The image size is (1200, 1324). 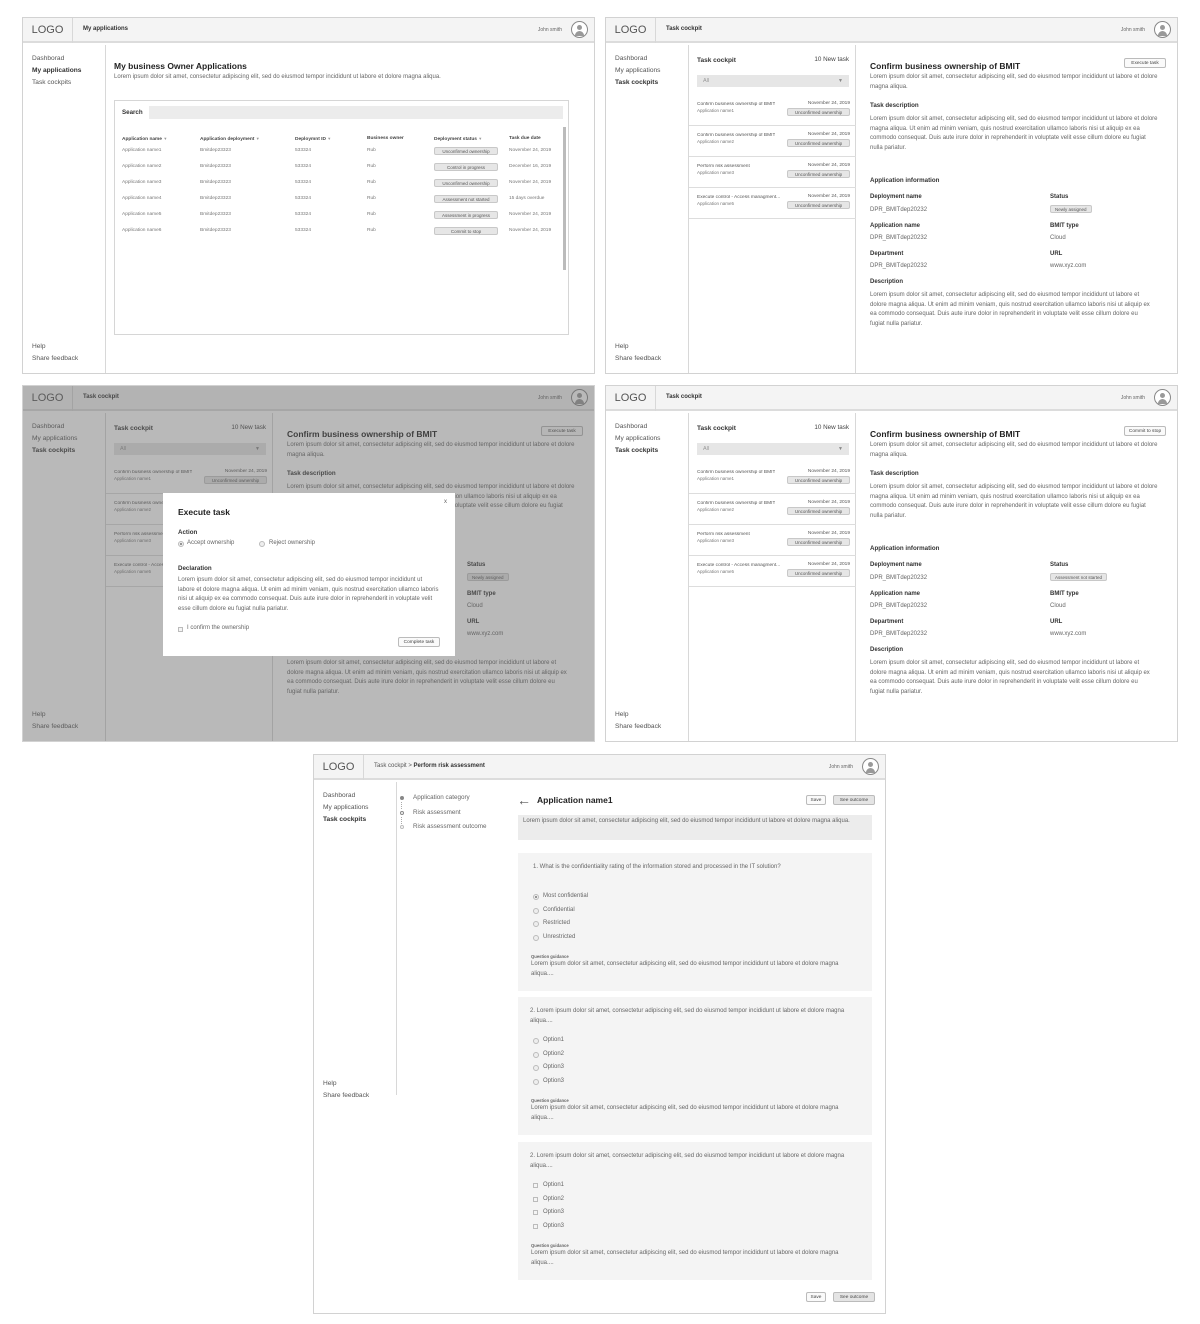 I want to click on checkbox-option2, so click(x=535, y=1199).